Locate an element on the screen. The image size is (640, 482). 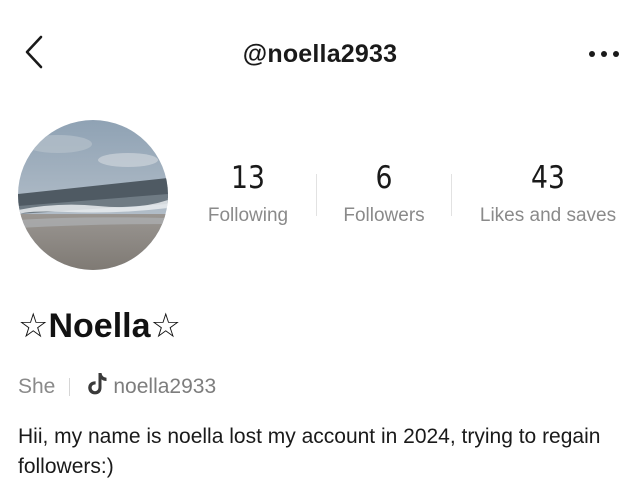
pronoun: She is located at coordinates (37, 386).